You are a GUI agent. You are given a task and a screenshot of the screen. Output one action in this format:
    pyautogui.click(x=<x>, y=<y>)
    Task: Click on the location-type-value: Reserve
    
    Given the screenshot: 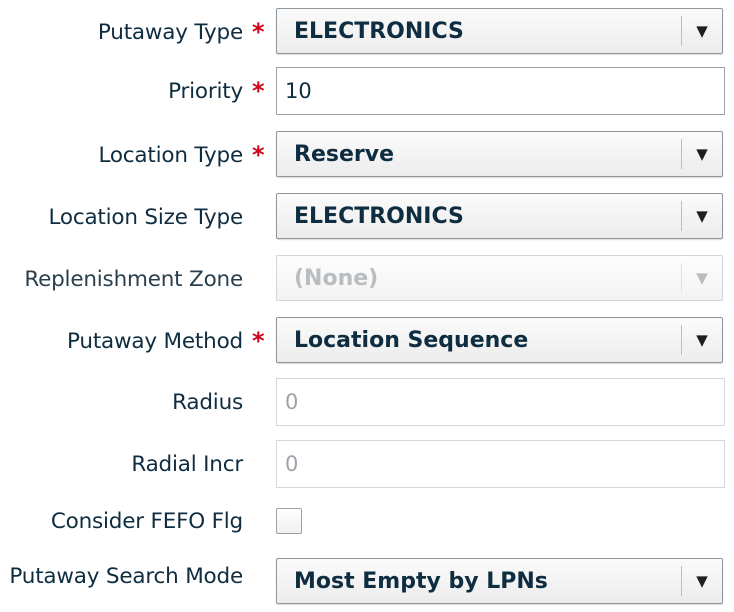 What is the action you would take?
    pyautogui.click(x=344, y=154)
    